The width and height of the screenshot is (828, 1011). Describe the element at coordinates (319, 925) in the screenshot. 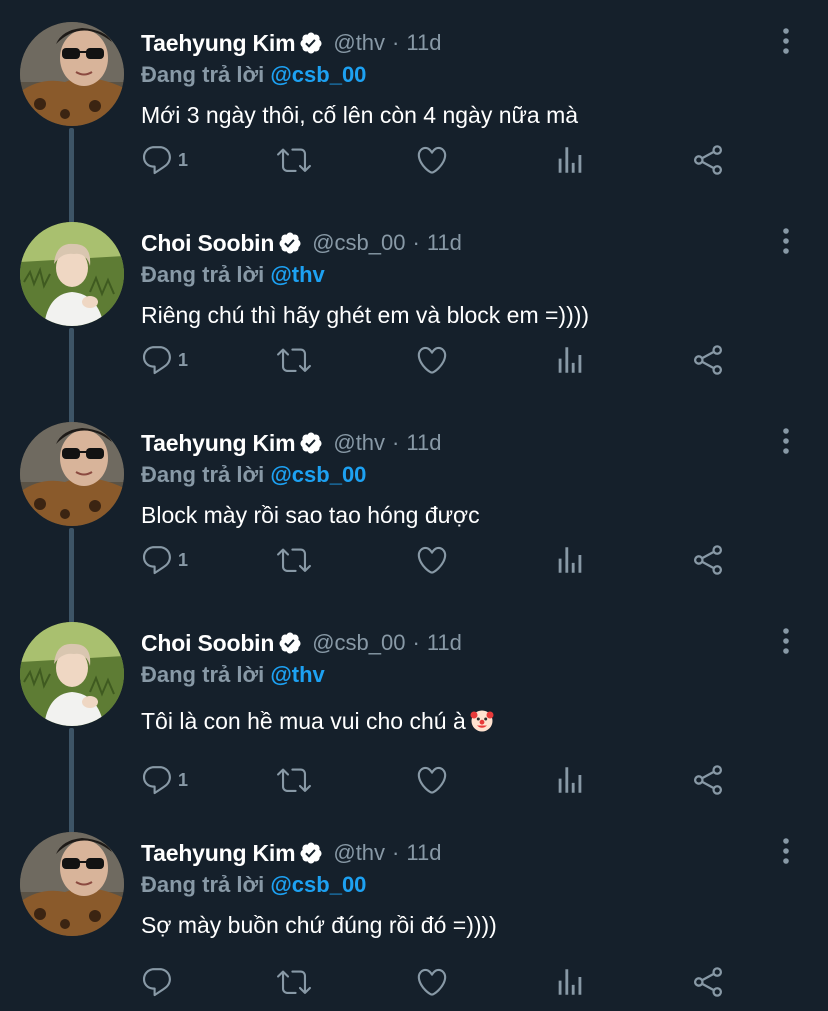

I see `tweet-text: Sợ mày buồn chứ đúng rồi đó =))))` at that location.